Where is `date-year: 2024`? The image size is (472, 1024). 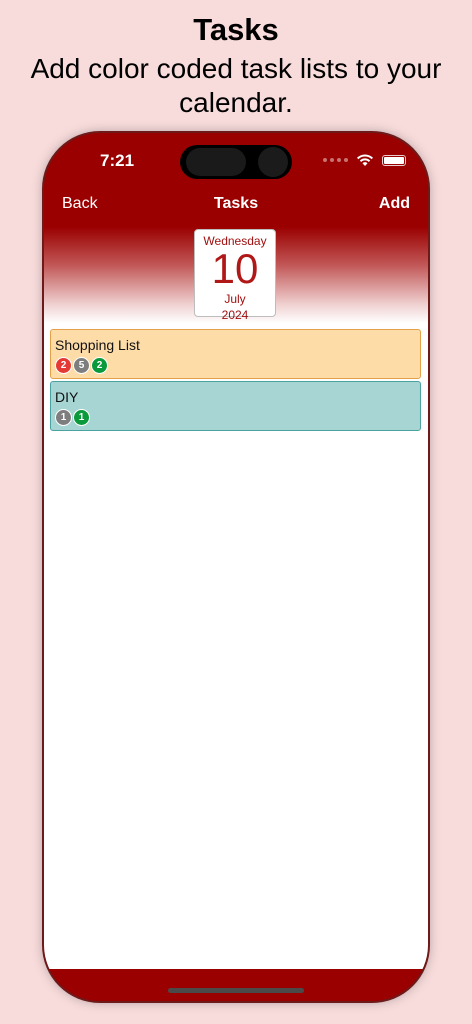
date-year: 2024 is located at coordinates (235, 315).